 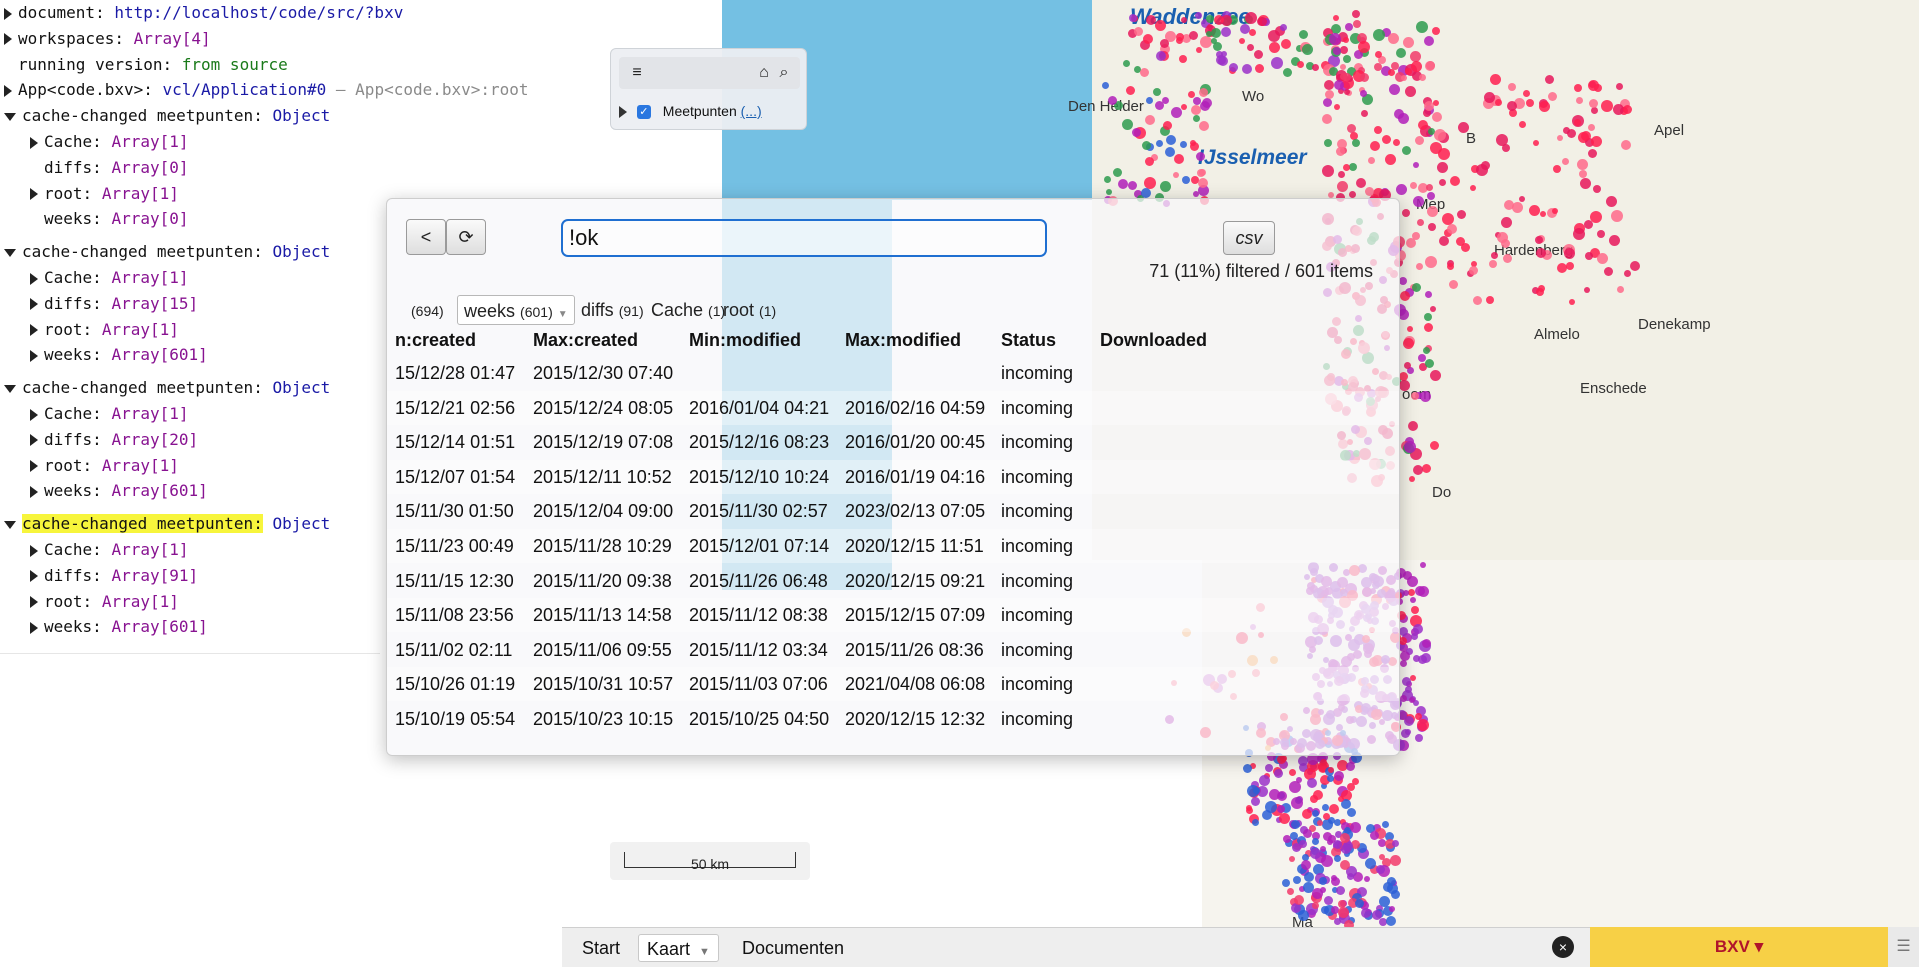 I want to click on refresh-button: ⟳, so click(x=466, y=237).